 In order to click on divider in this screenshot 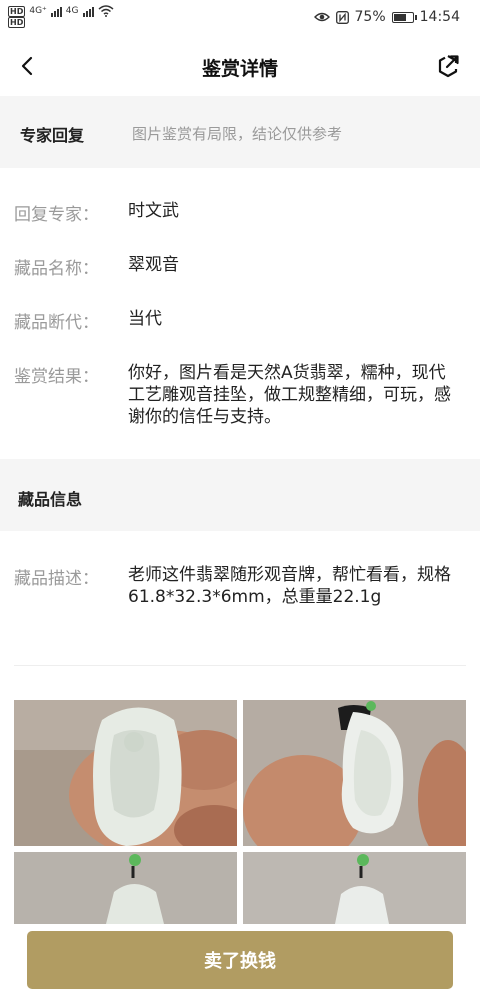, I will do `click(240, 665)`.